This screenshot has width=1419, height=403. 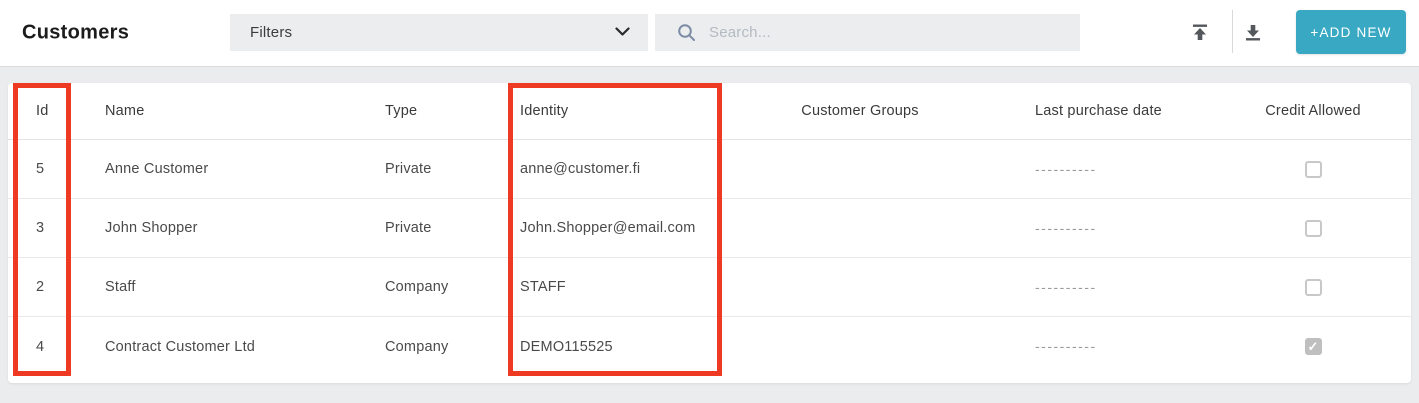 I want to click on cell-id: 5, so click(x=40, y=169).